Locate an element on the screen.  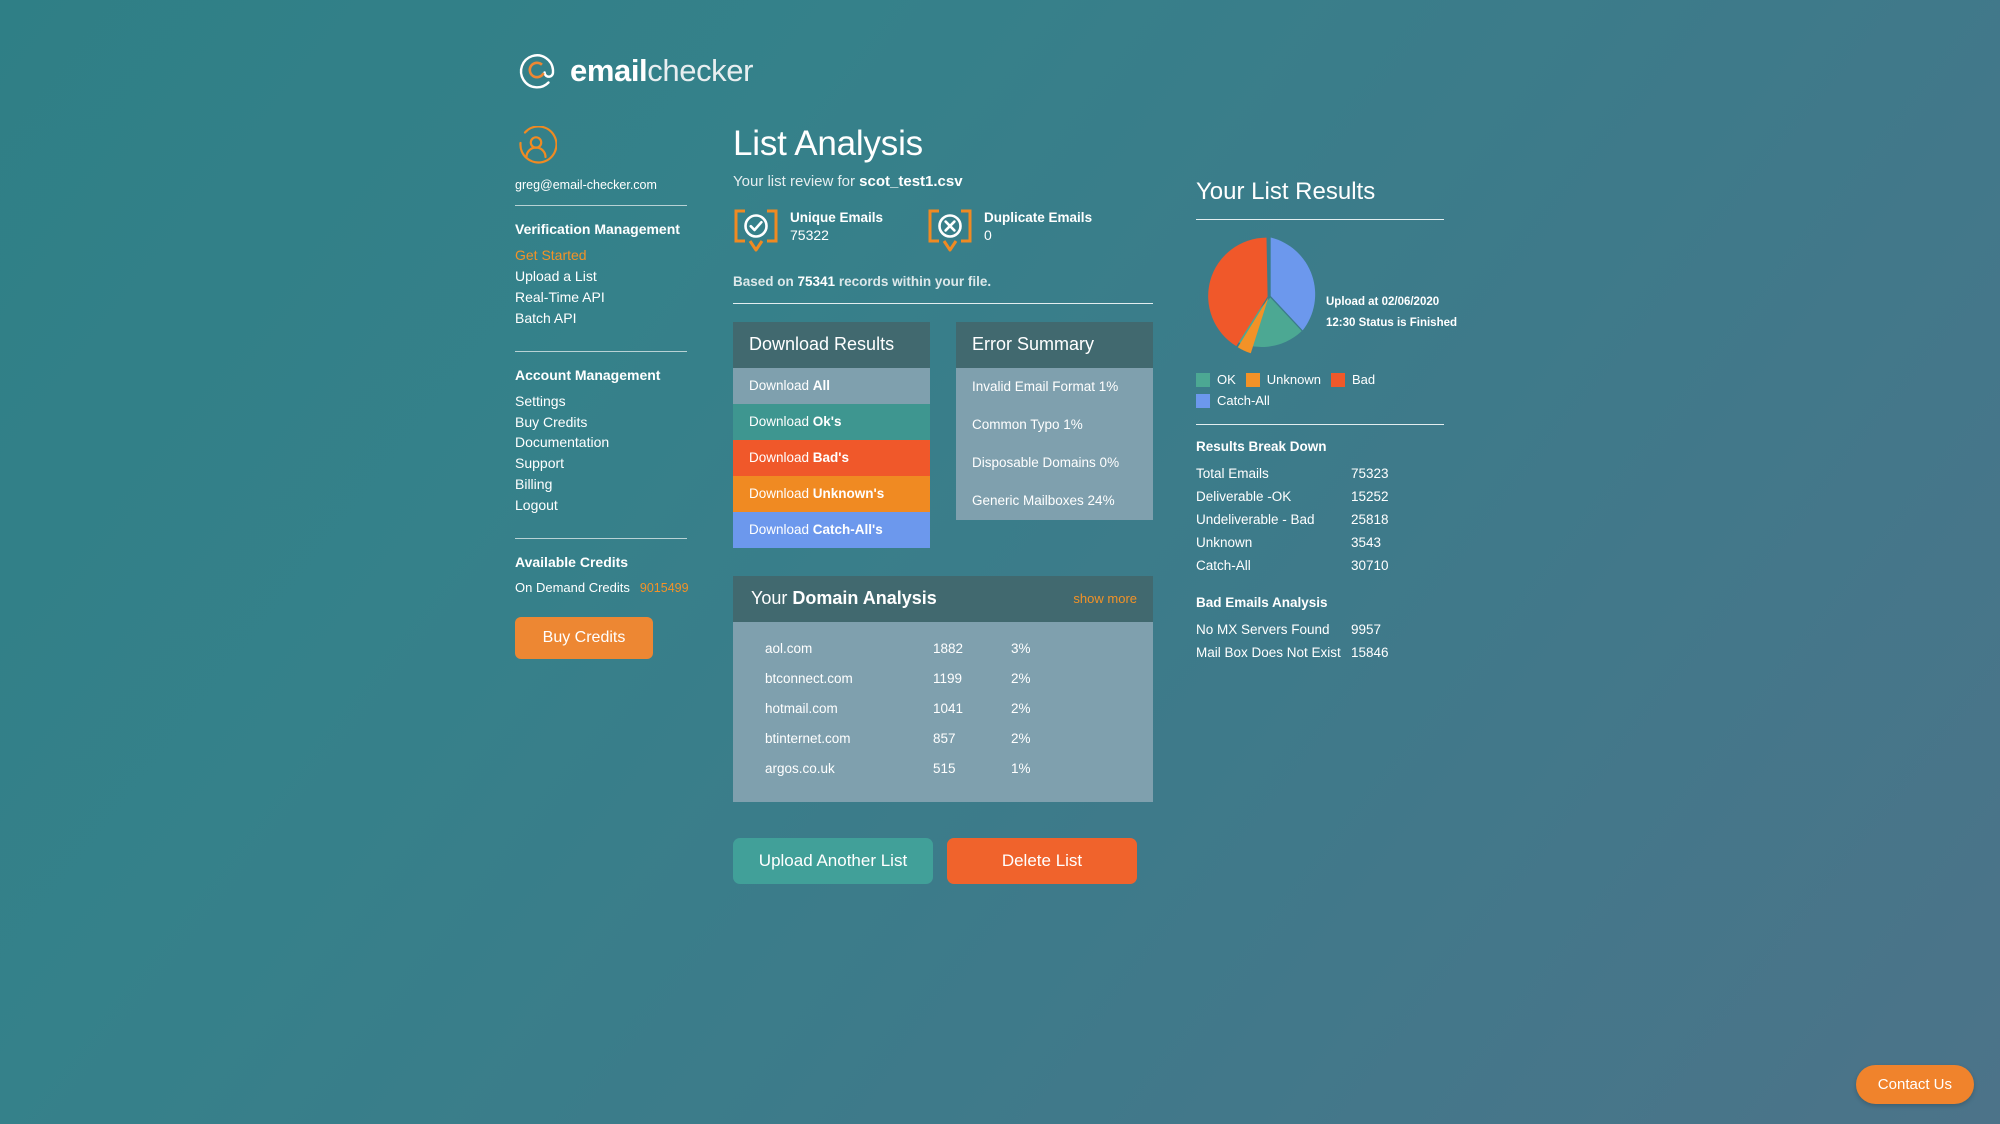
error-summary-title: Error Summary is located at coordinates (1054, 344).